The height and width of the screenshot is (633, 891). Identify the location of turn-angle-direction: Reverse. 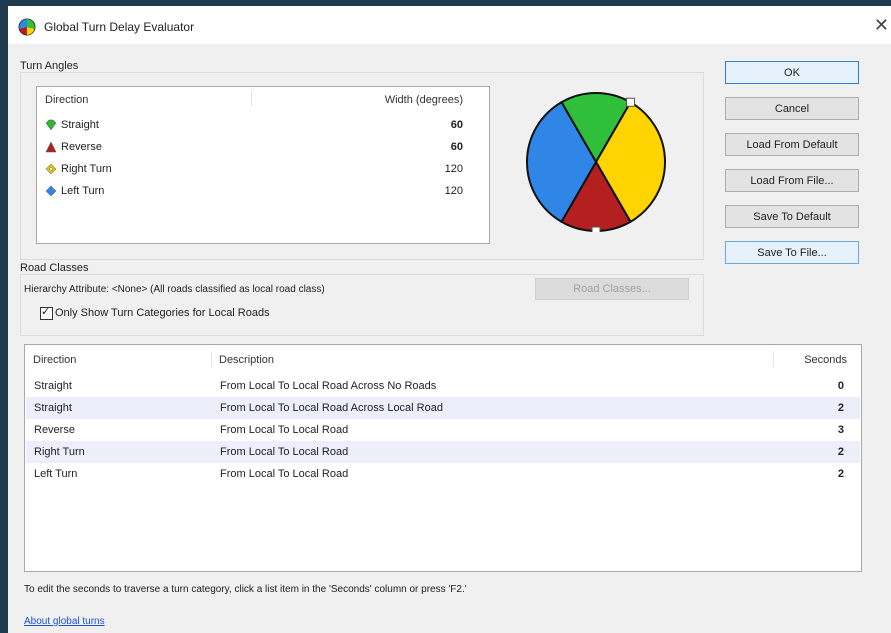
(81, 147).